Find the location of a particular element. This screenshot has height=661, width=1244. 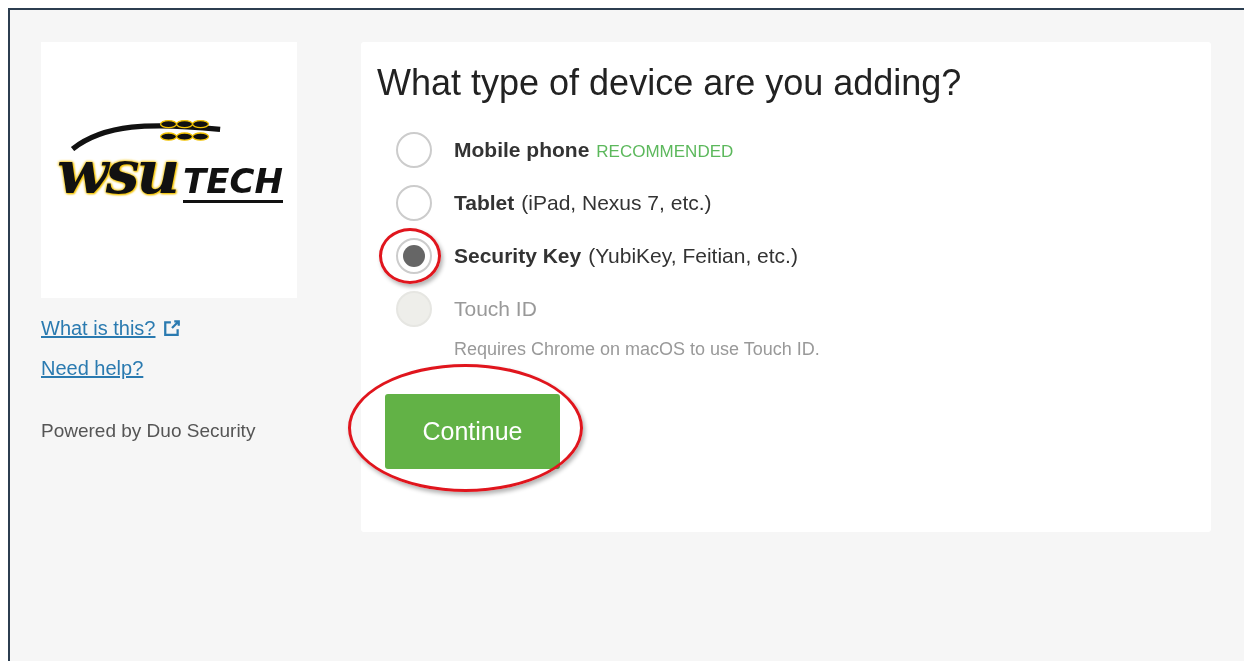

logo-word: TECH is located at coordinates (233, 182).